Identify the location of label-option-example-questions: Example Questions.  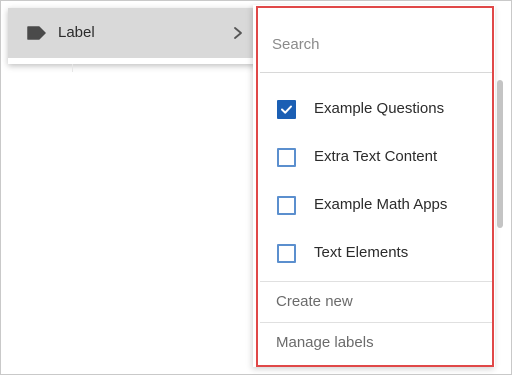
(376, 110).